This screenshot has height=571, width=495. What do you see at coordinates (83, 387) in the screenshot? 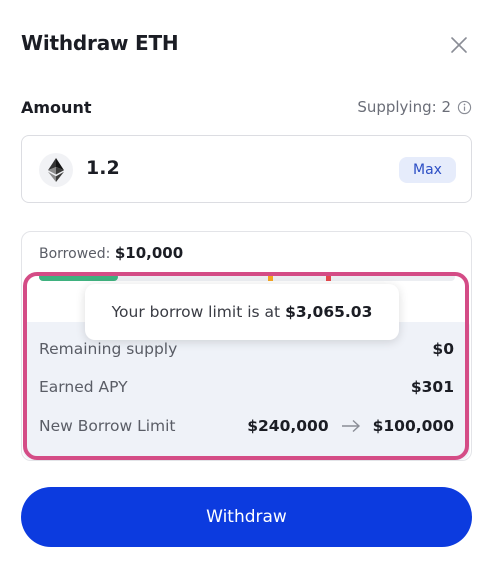
I see `earned-apy-label: Earned APY` at bounding box center [83, 387].